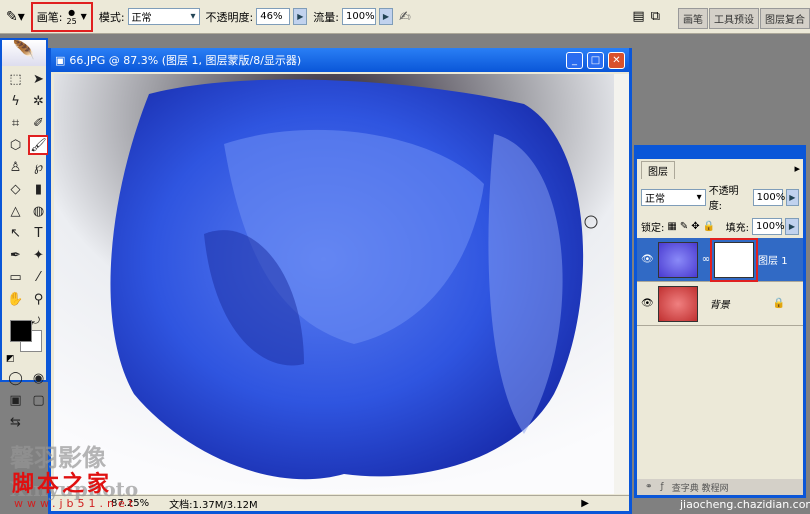 The width and height of the screenshot is (810, 514). I want to click on lock-transparency-icon: ▦, so click(671, 226).